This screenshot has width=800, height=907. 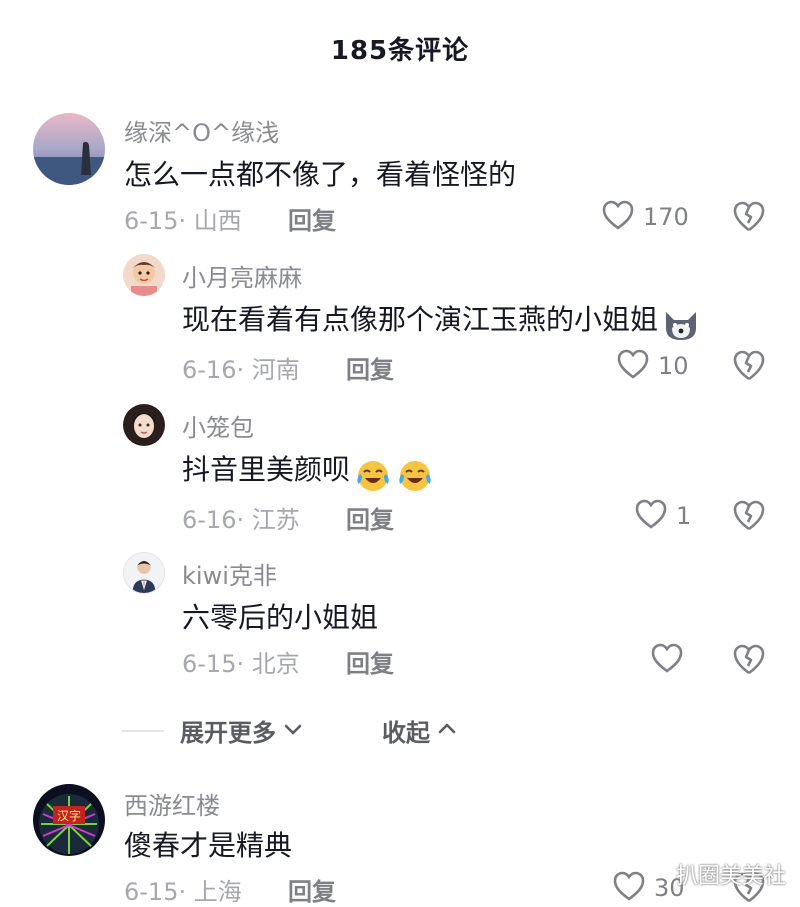 What do you see at coordinates (731, 876) in the screenshot?
I see `watermark: 扒圈美美社` at bounding box center [731, 876].